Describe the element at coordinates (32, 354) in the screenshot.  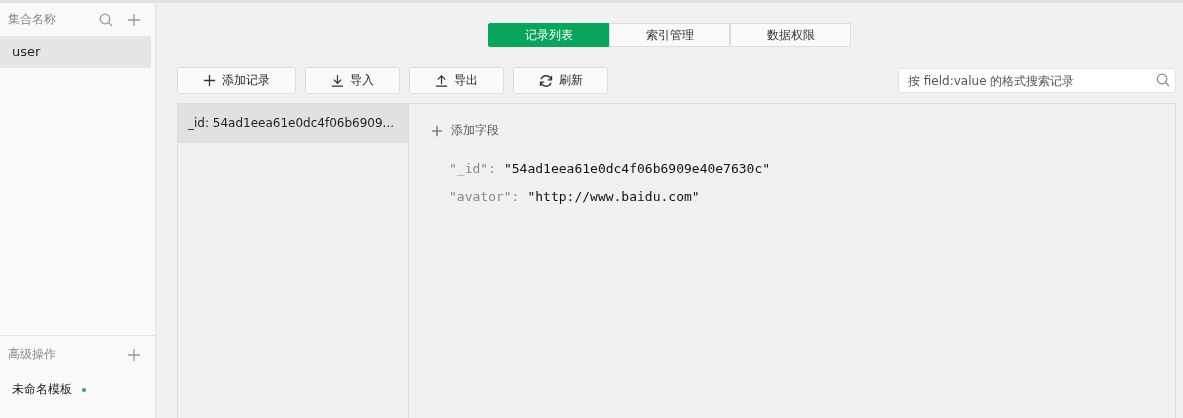
I see `section-title: 高级操作` at that location.